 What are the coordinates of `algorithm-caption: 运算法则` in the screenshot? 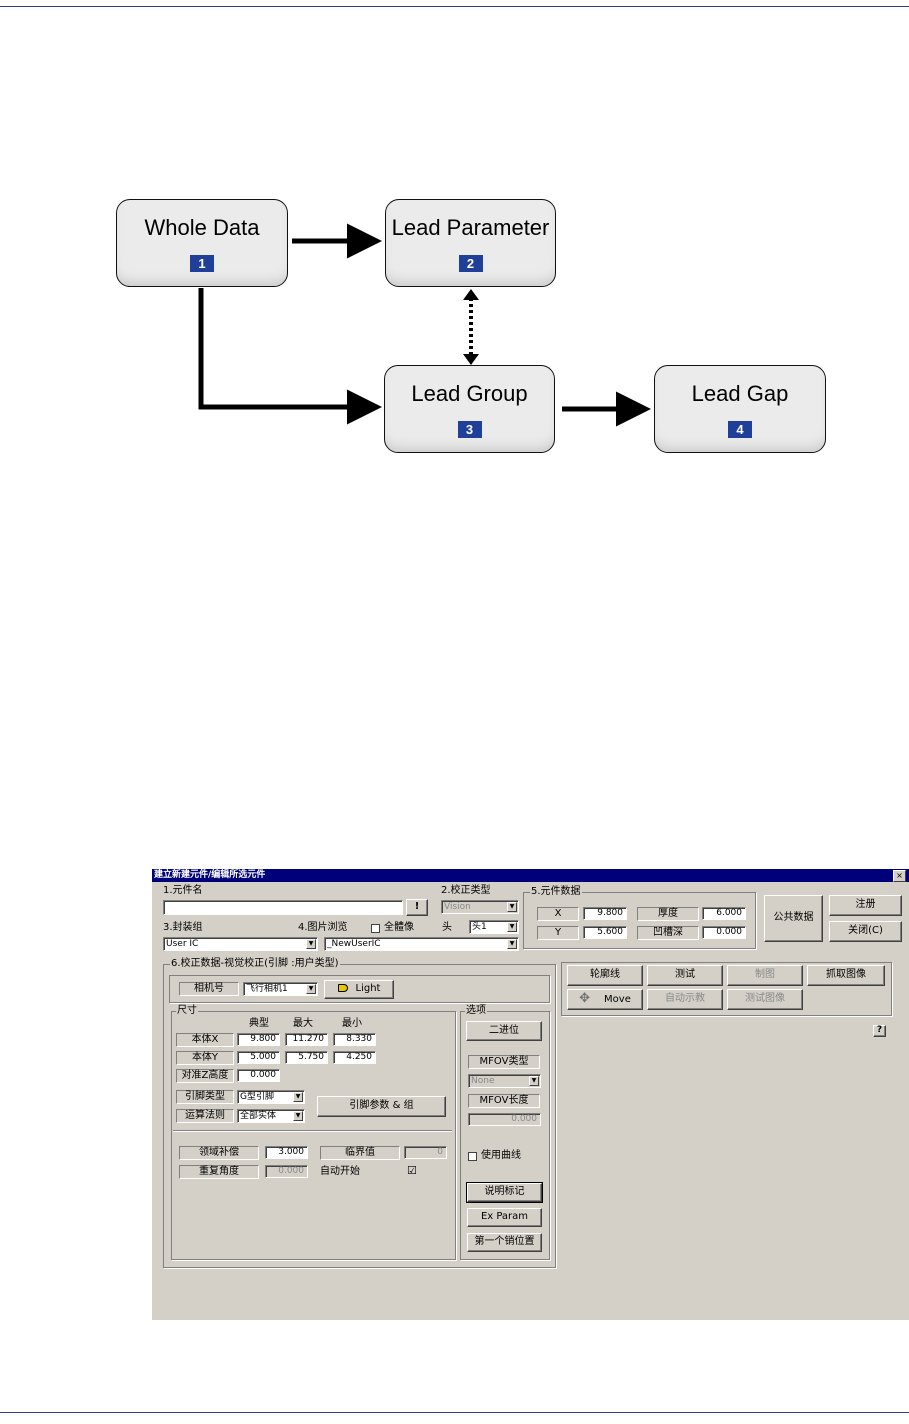 It's located at (205, 1116).